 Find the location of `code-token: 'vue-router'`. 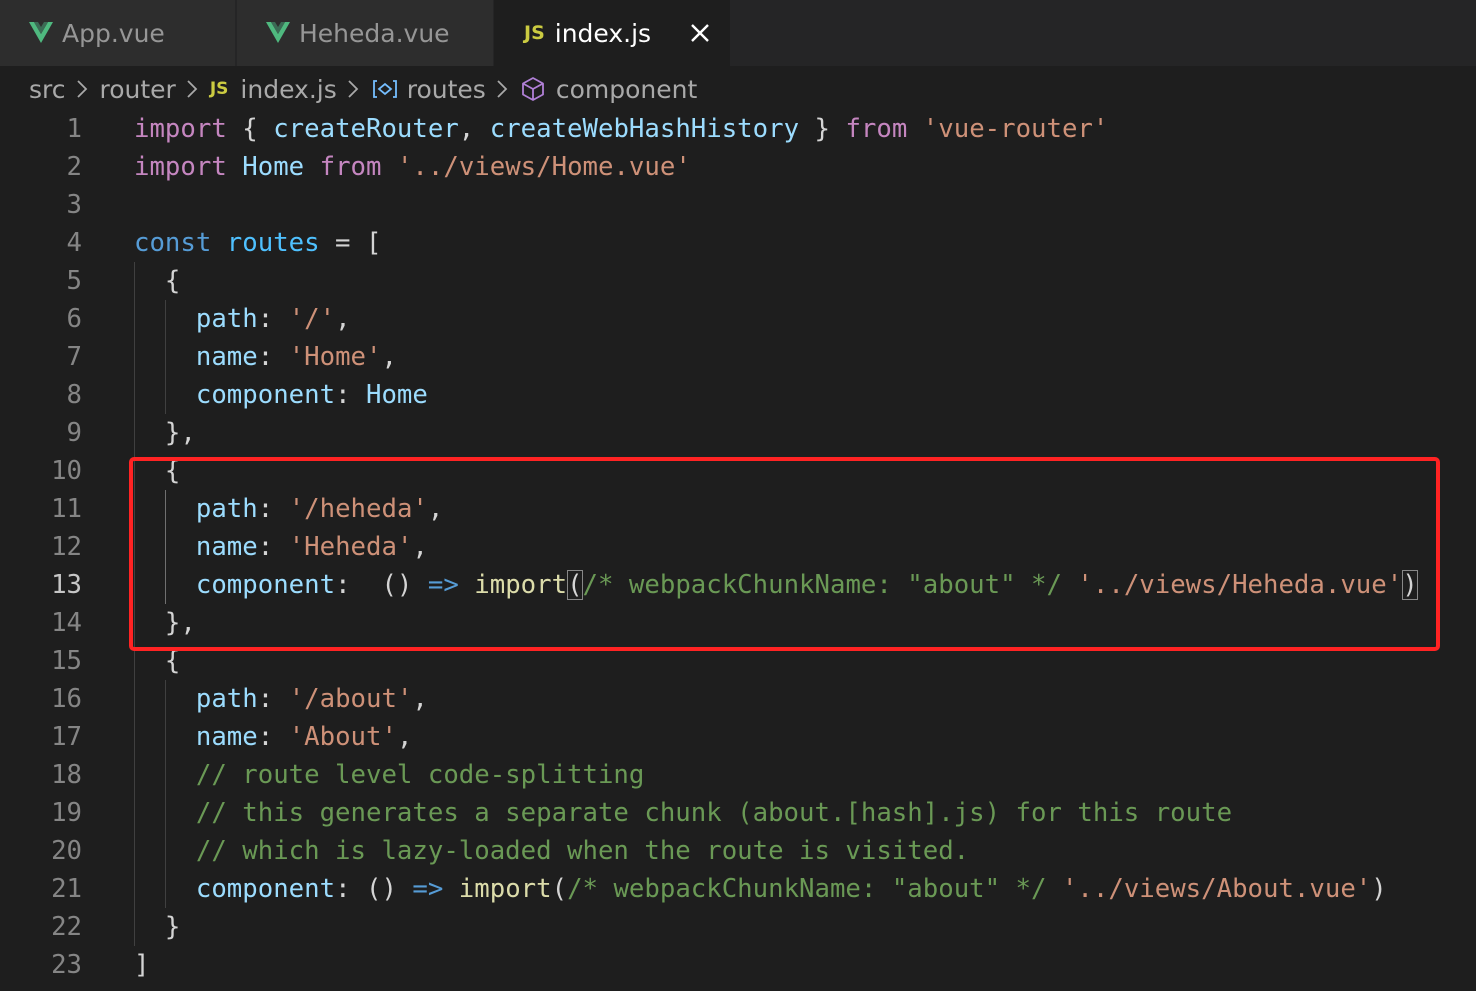

code-token: 'vue-router' is located at coordinates (1015, 129).